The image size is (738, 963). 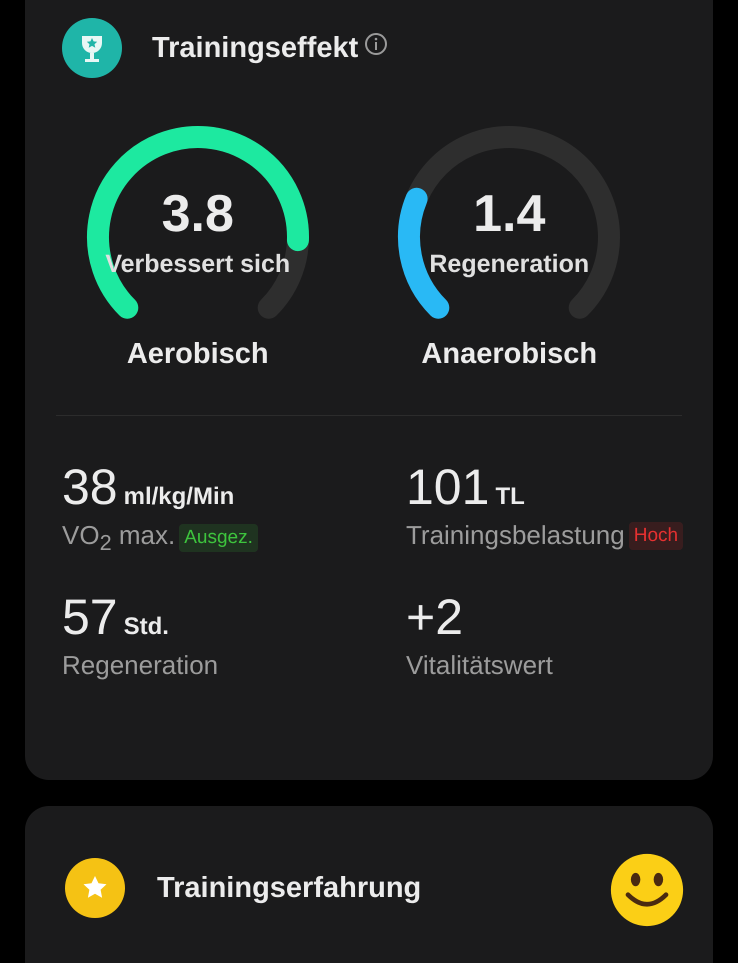 What do you see at coordinates (647, 890) in the screenshot?
I see `smiley-icon` at bounding box center [647, 890].